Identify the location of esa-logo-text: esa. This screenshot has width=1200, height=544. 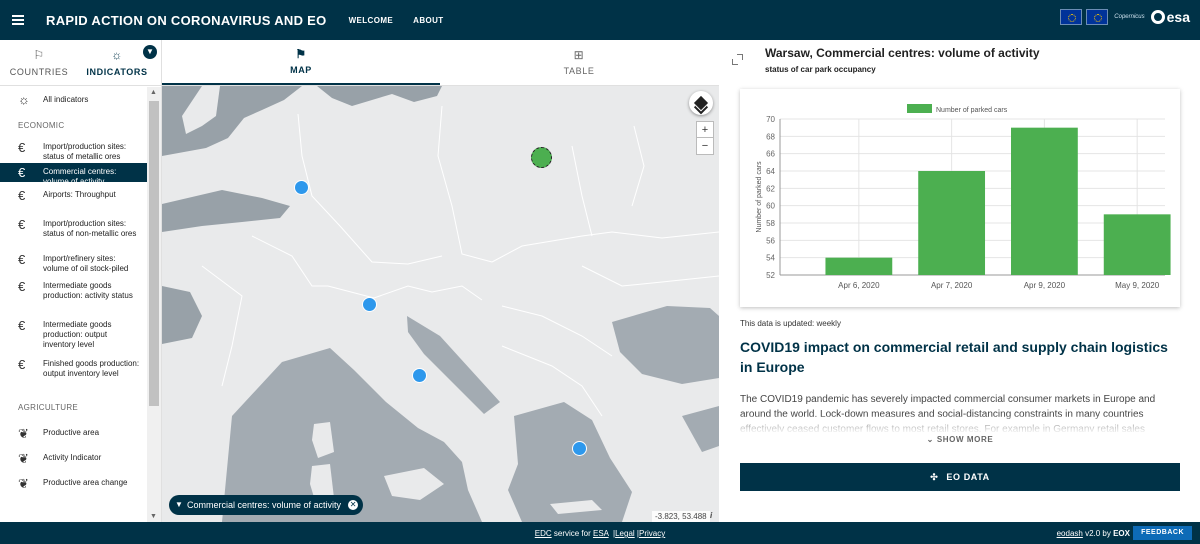
(1178, 17).